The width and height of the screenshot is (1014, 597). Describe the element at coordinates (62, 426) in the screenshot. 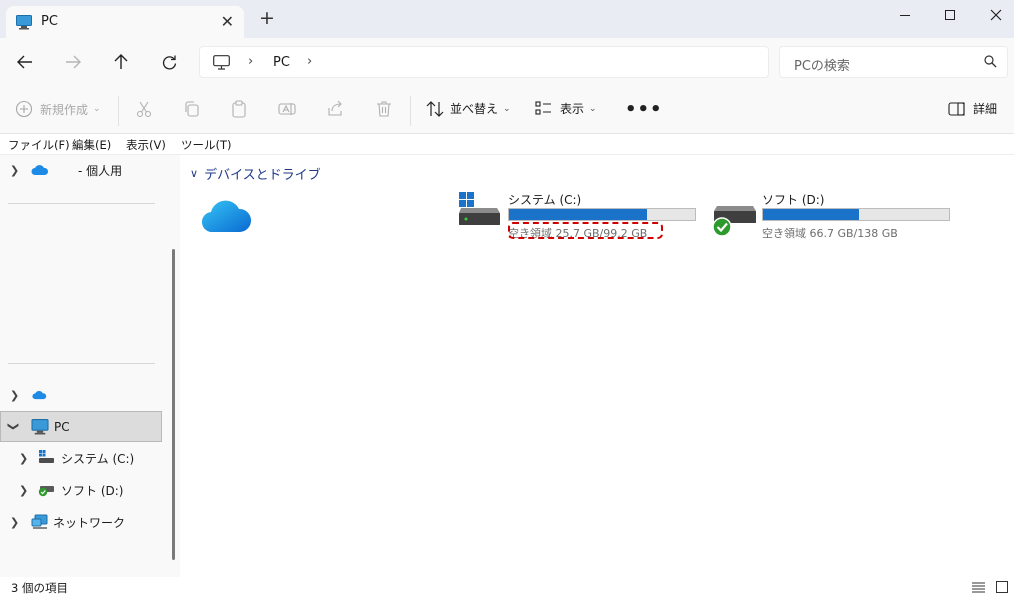

I see `sidebar-item-label: PC` at that location.